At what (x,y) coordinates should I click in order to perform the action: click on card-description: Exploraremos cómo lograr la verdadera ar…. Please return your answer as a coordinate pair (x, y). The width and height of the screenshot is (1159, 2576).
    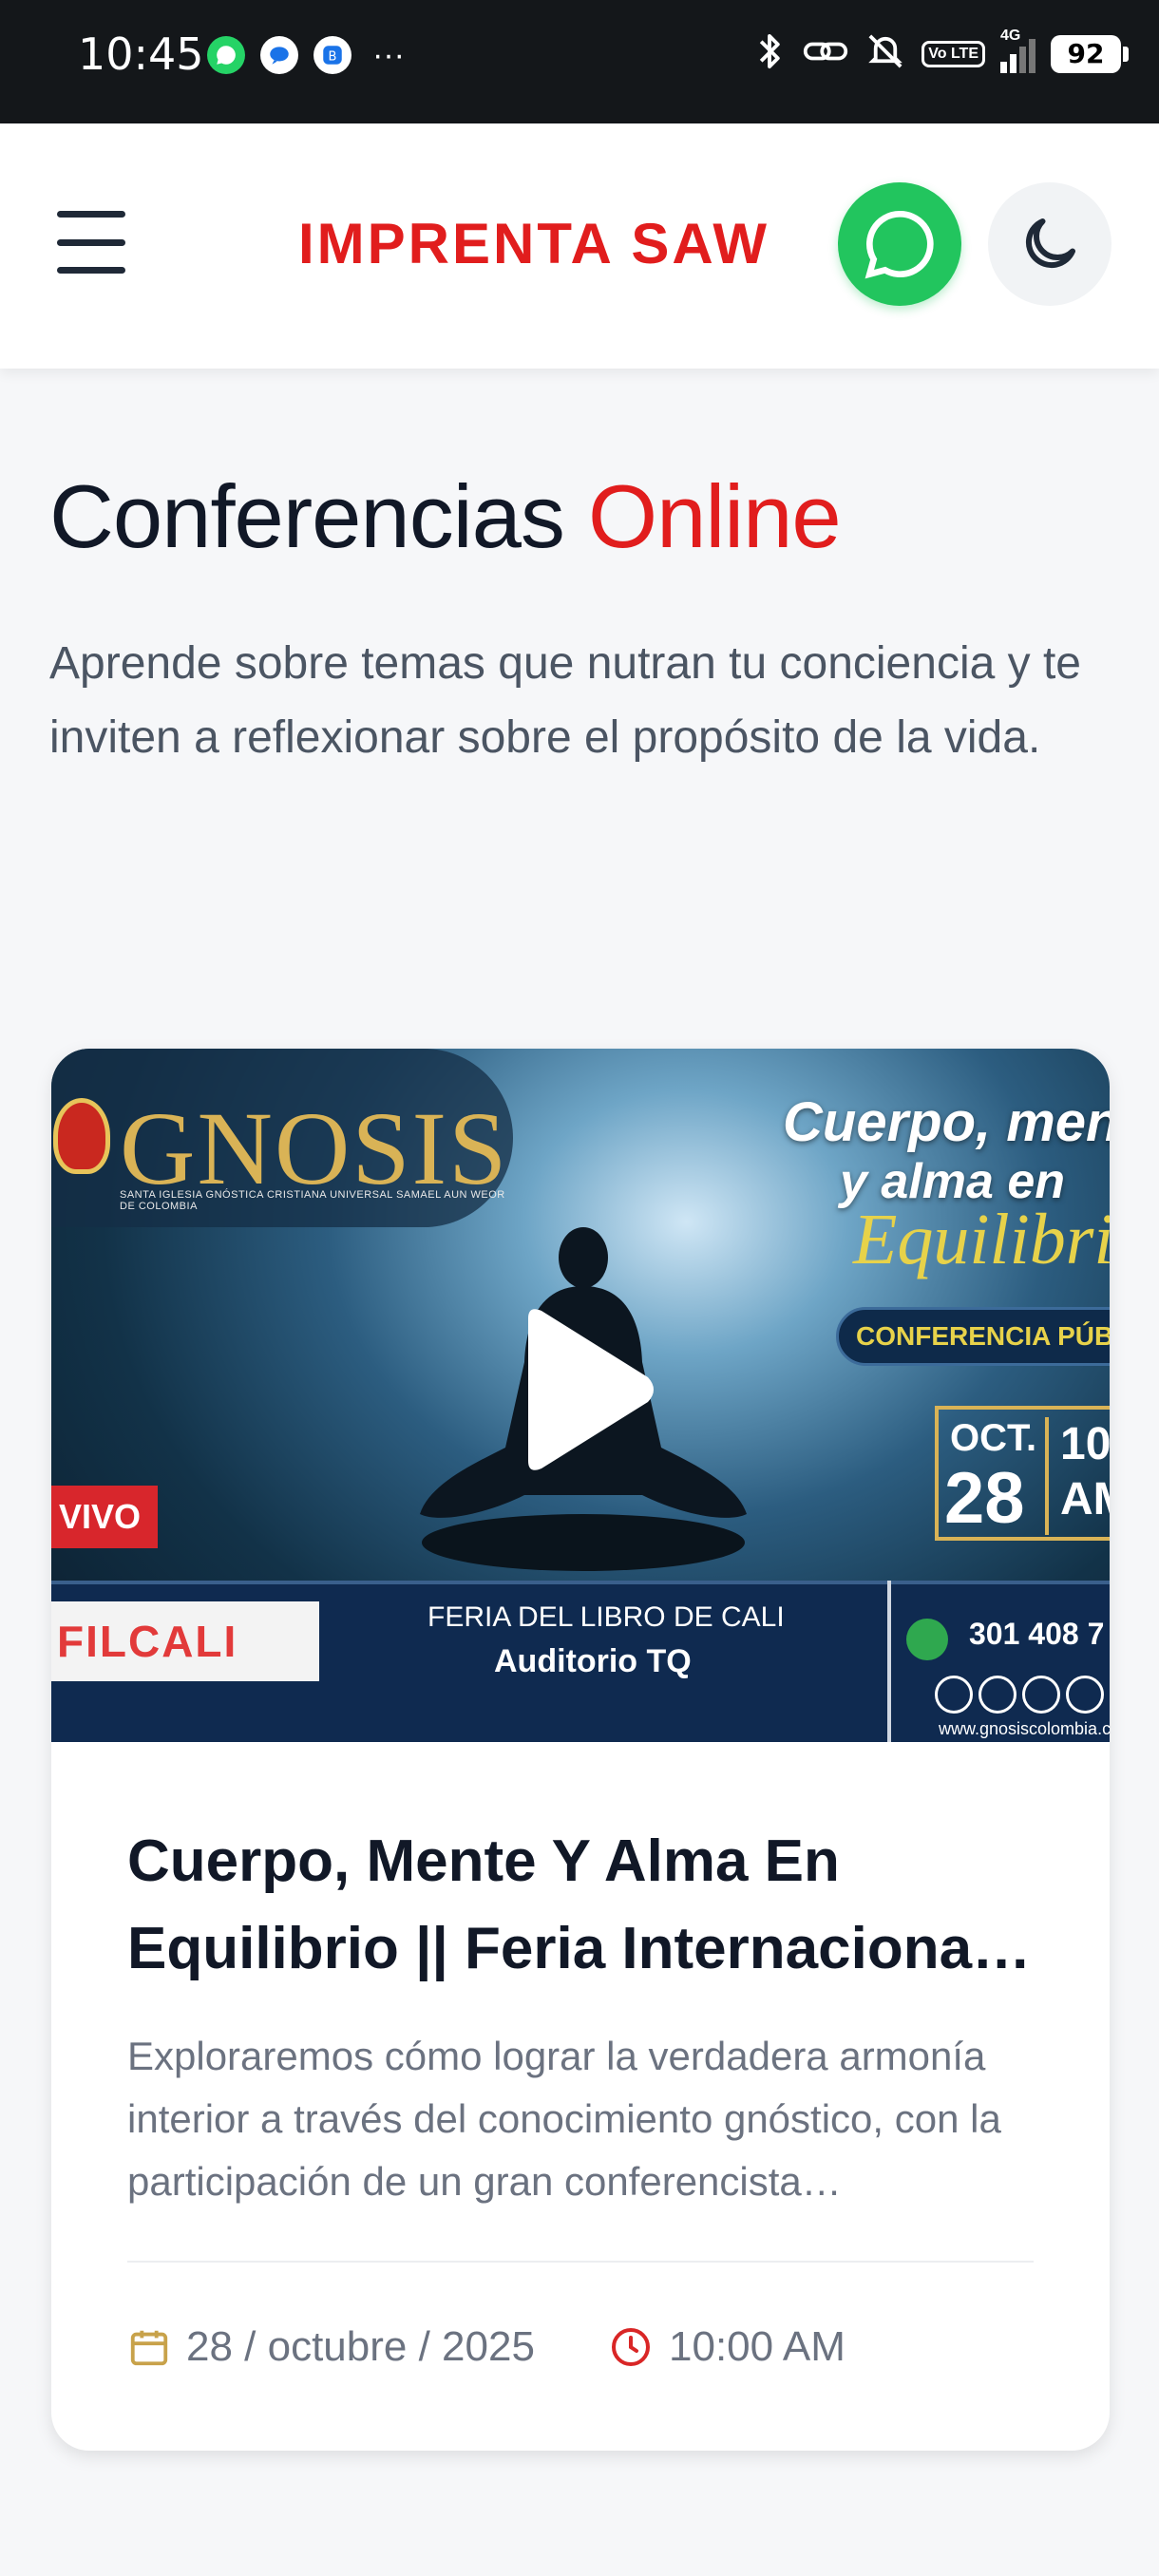
    Looking at the image, I should click on (564, 2119).